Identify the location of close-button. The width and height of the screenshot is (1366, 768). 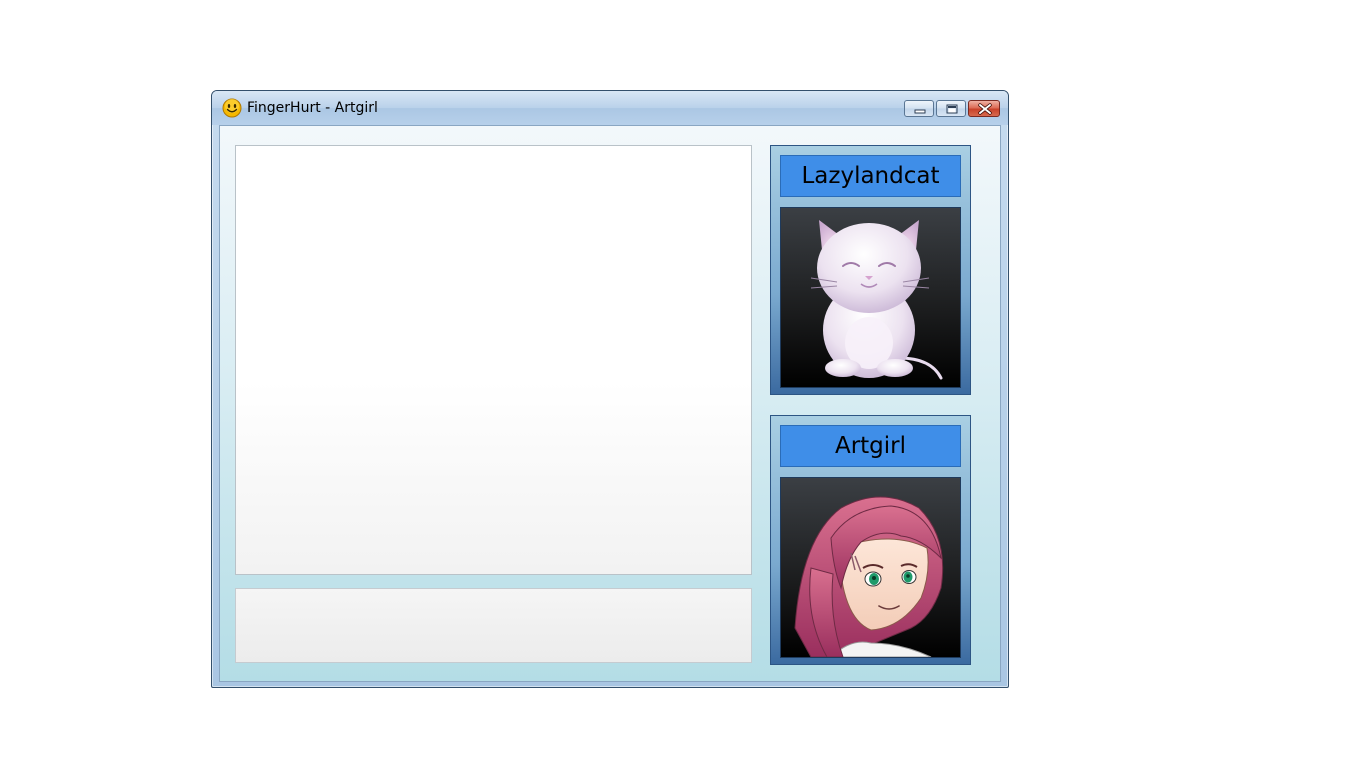
(984, 108).